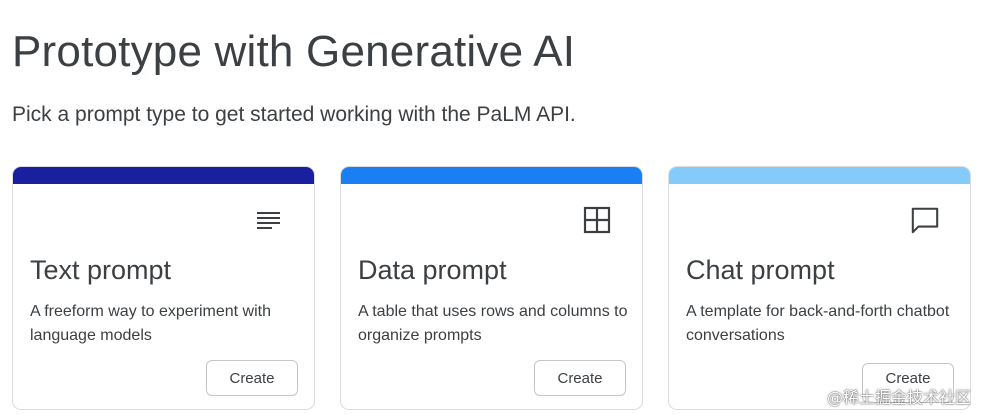  I want to click on watermark-text: @稀土掘金技术社区, so click(898, 397).